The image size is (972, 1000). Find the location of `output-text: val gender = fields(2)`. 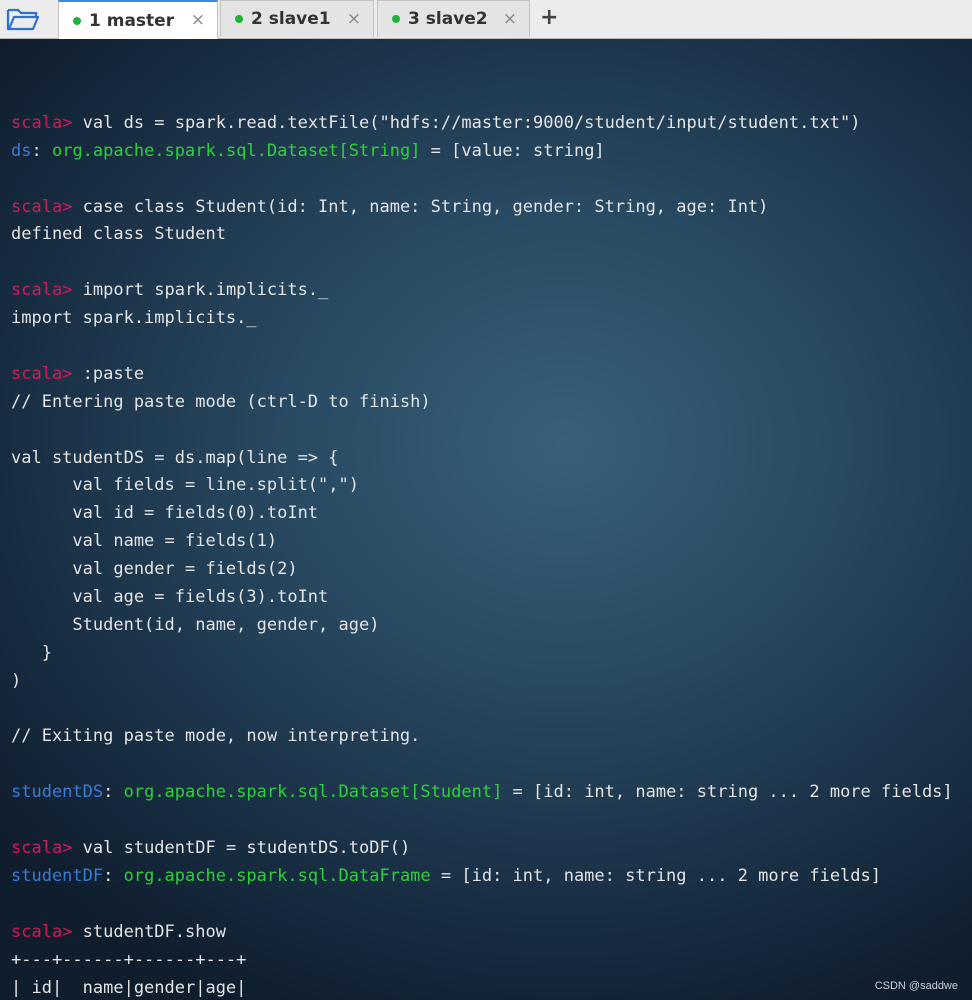

output-text: val gender = fields(2) is located at coordinates (154, 569).